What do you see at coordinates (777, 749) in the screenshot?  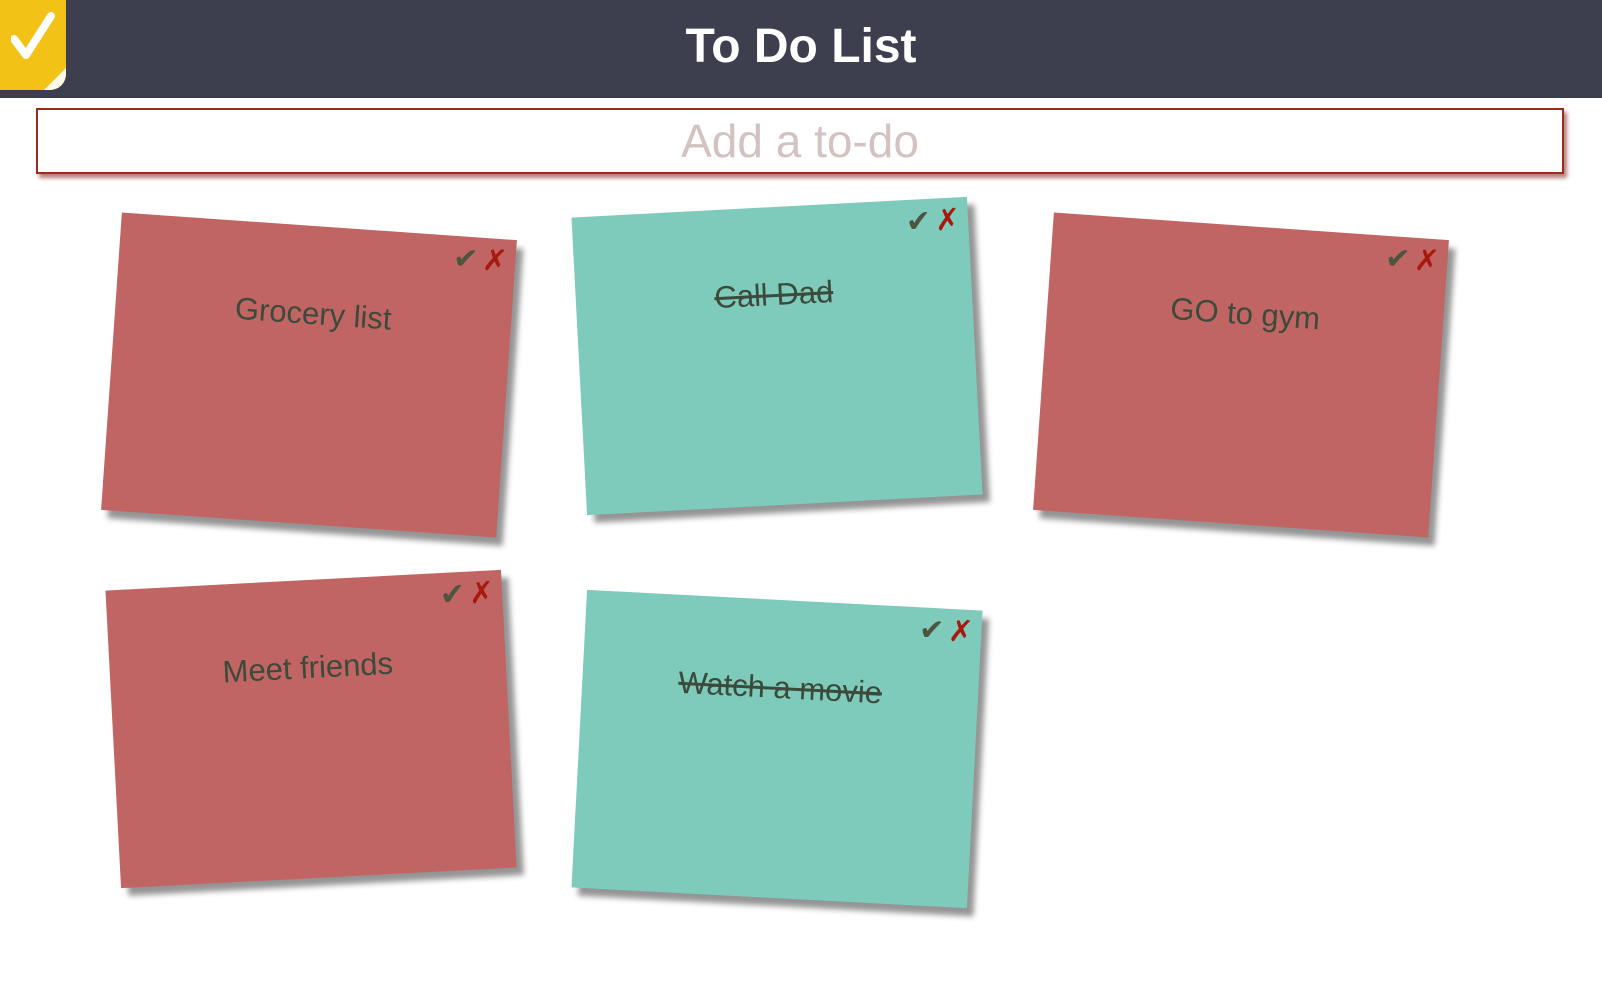 I see `todo-note: ✔ ✗ Watch a movie` at bounding box center [777, 749].